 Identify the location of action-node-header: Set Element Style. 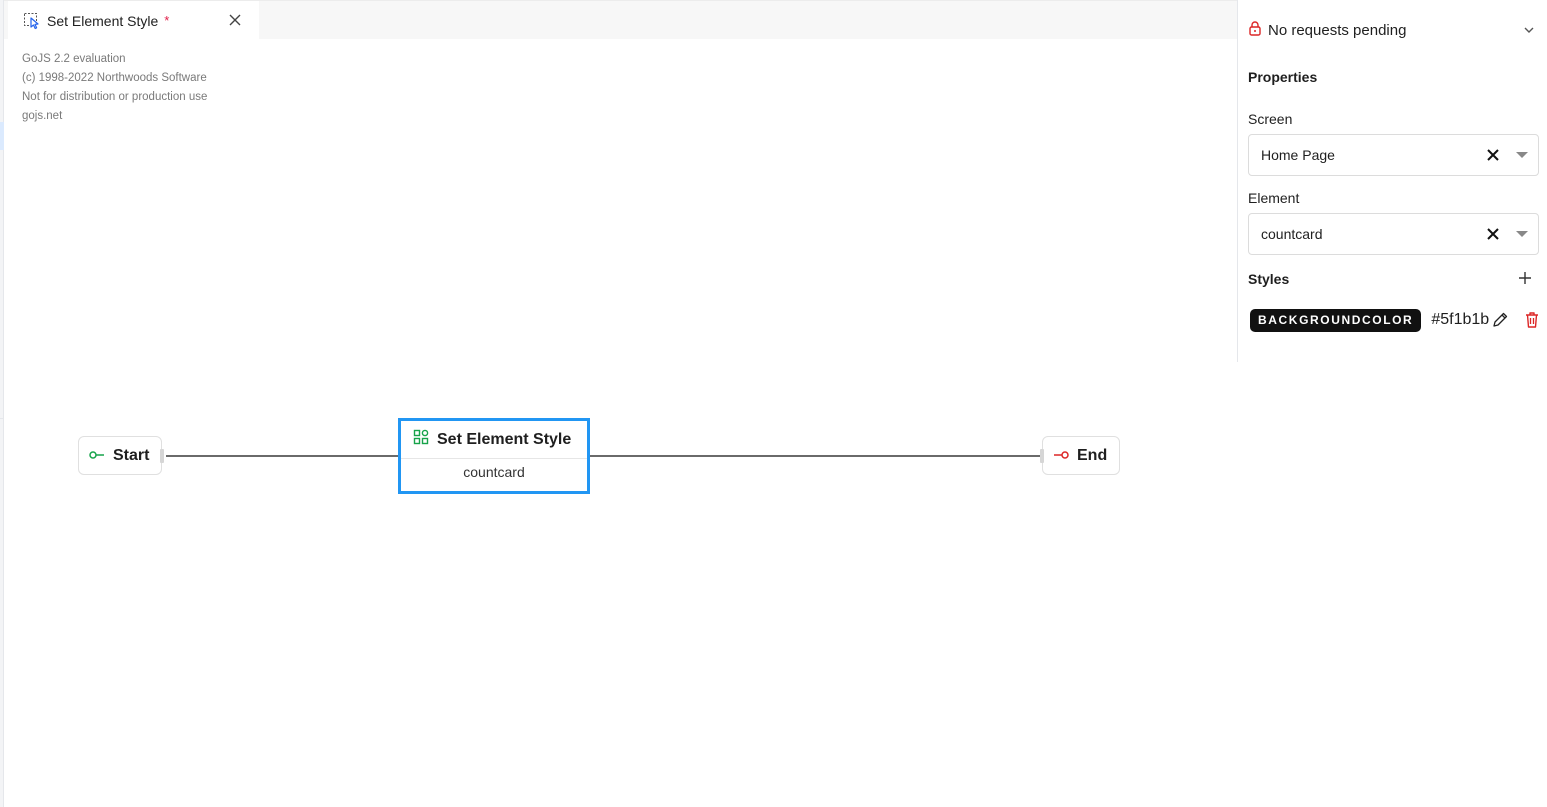
(494, 440).